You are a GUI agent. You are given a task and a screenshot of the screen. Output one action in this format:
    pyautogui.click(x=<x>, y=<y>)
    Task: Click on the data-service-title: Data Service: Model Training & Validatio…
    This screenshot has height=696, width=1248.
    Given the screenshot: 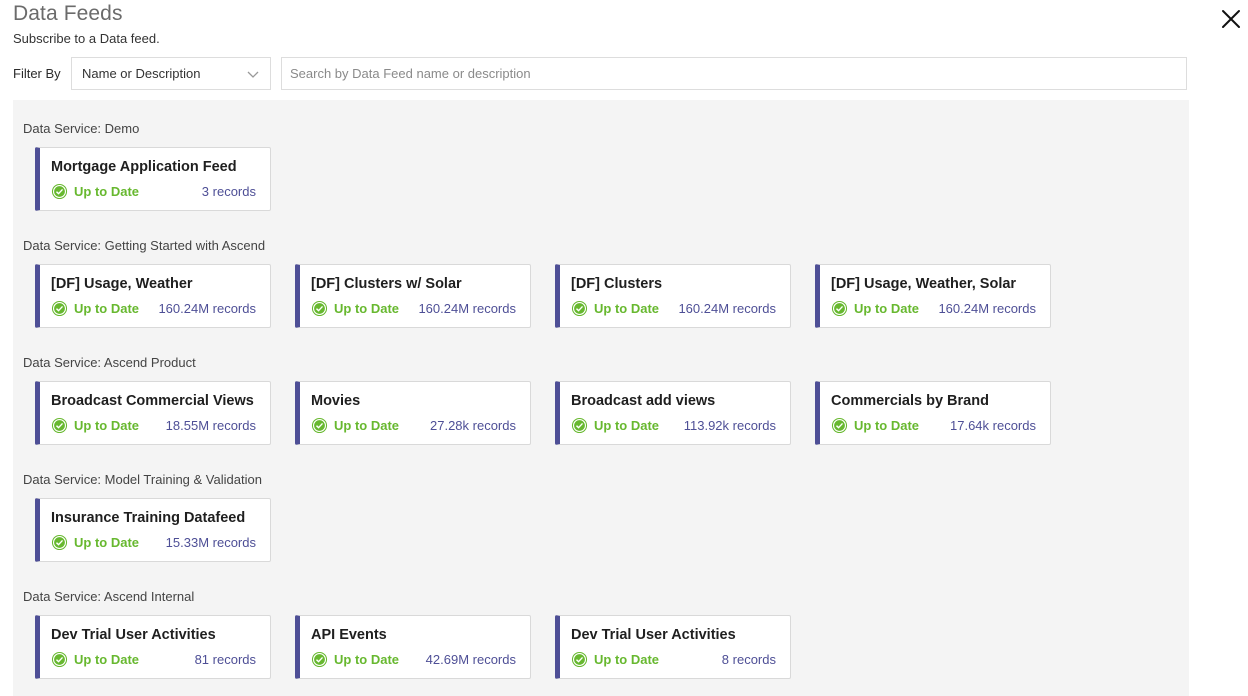 What is the action you would take?
    pyautogui.click(x=142, y=479)
    